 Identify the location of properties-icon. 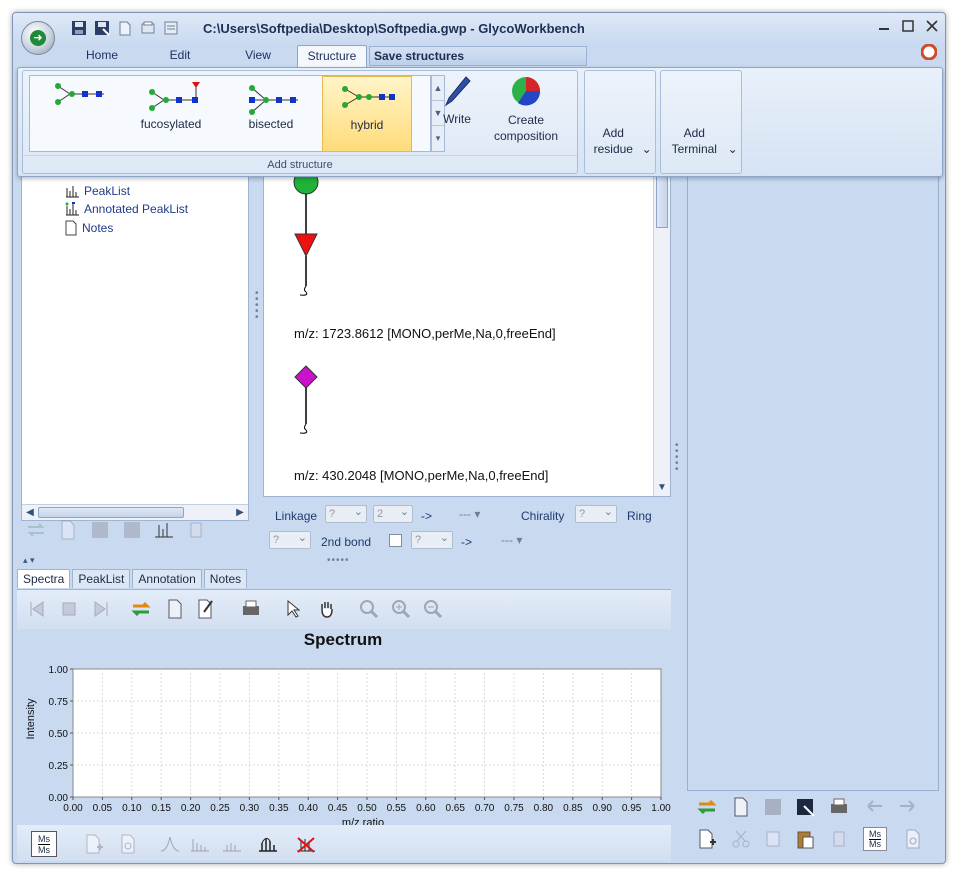
(170, 27).